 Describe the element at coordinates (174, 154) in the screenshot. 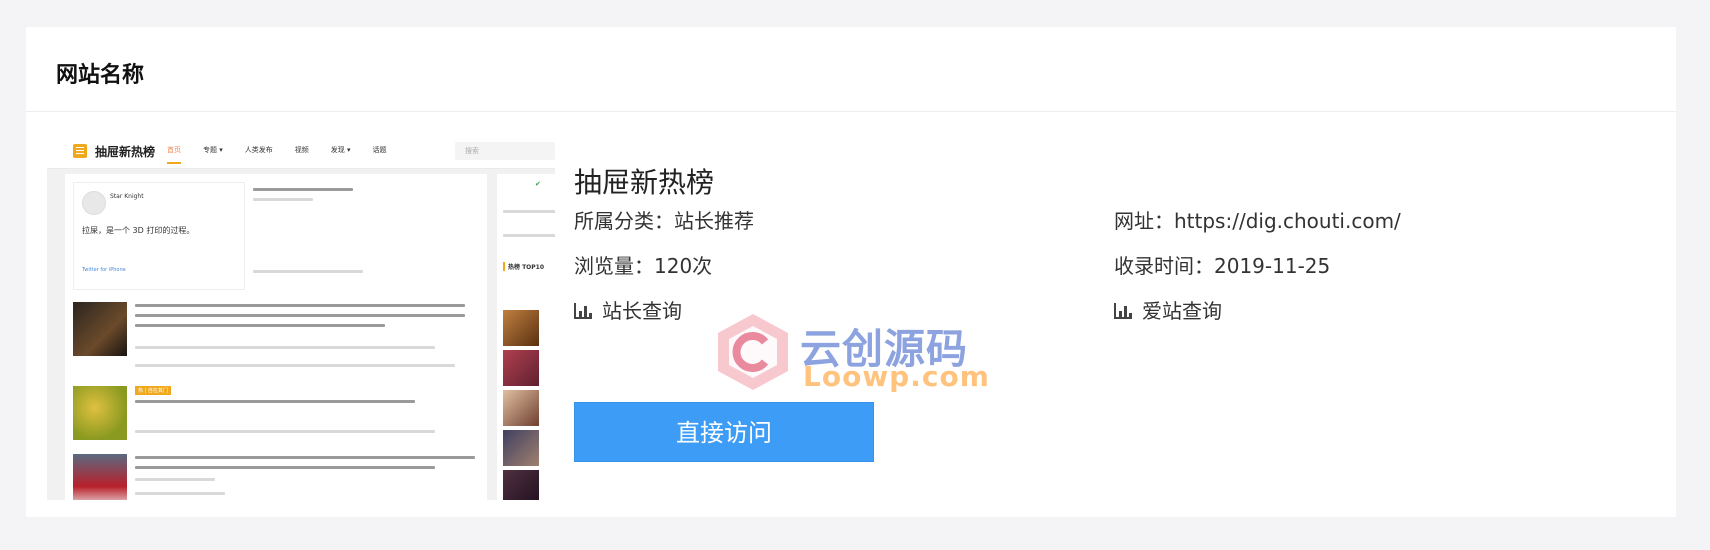

I see `thumb-nav-item: 首页` at that location.